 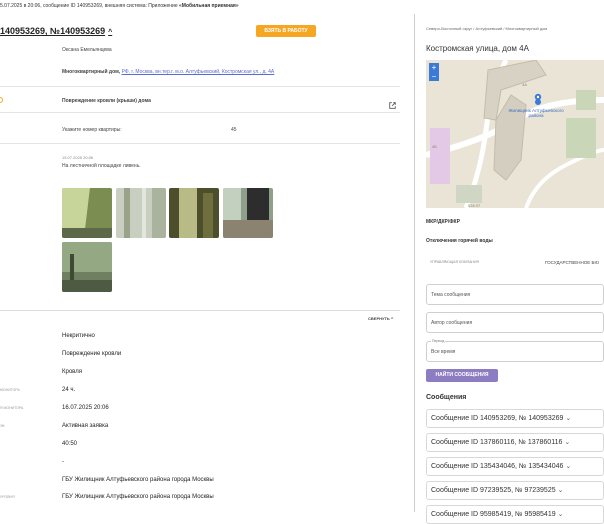 I want to click on map-label-4b: 4Б, so click(x=434, y=146).